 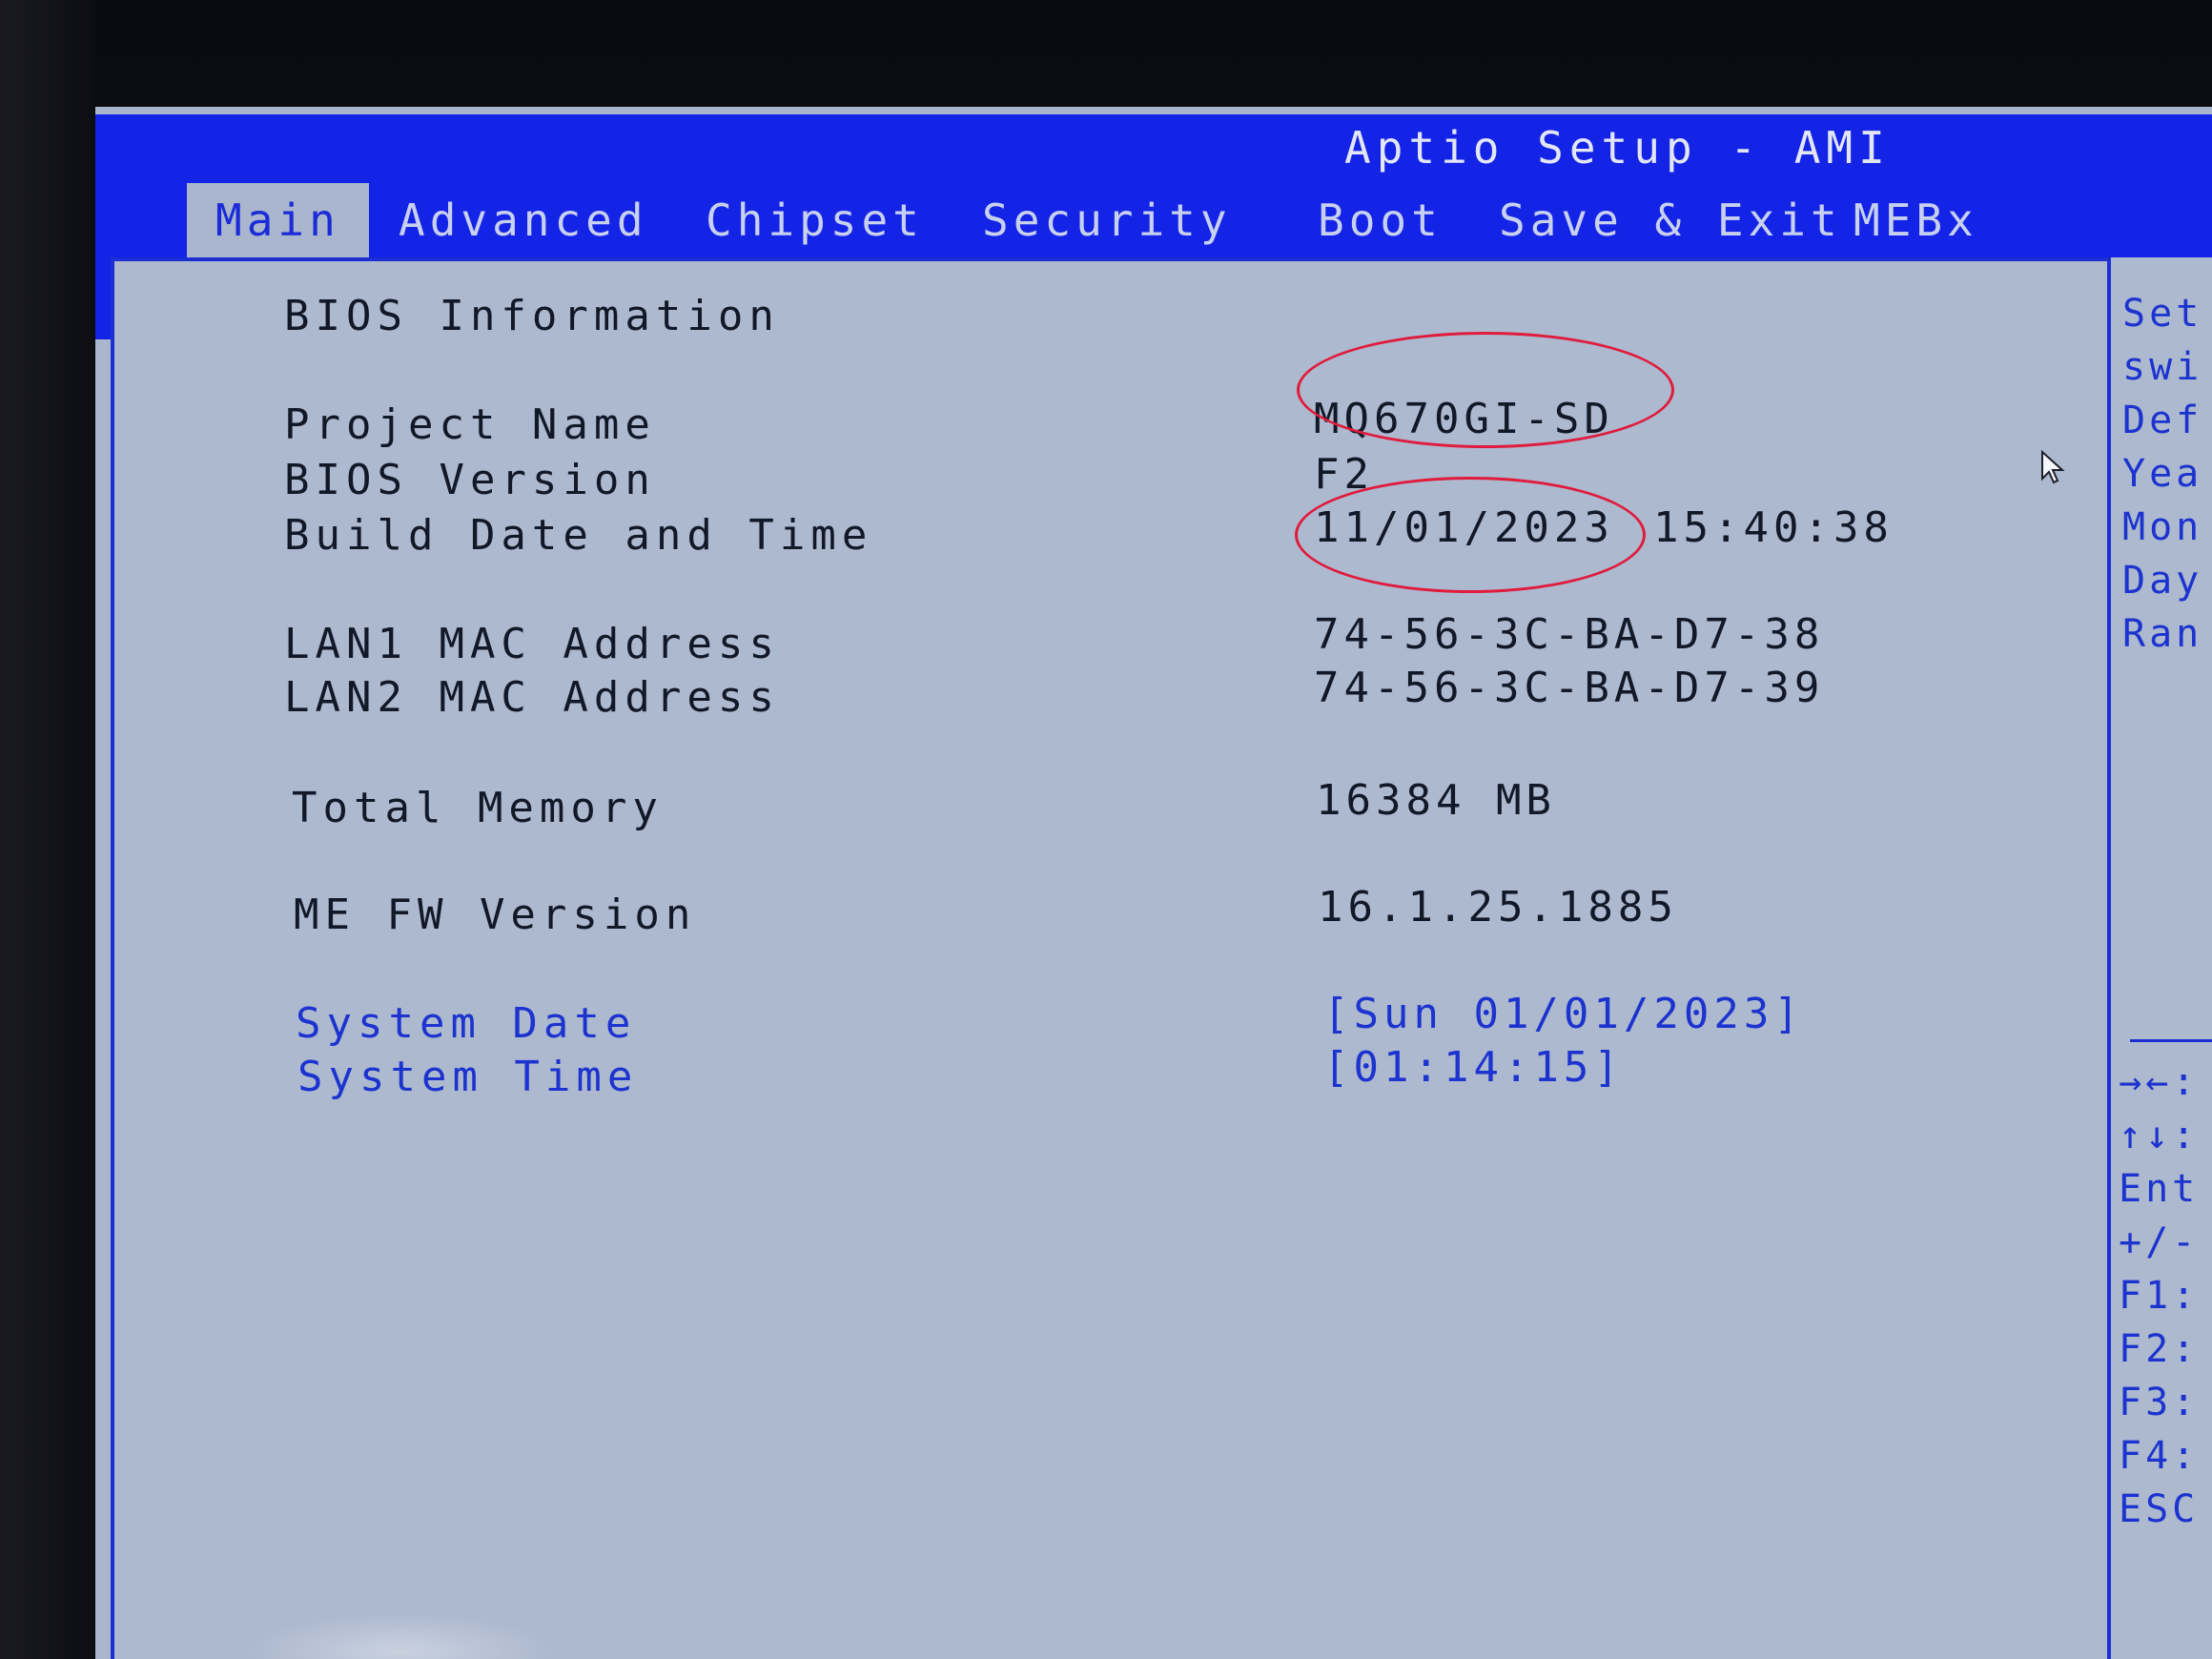 I want to click on key-hint: F4:, so click(x=2159, y=1456).